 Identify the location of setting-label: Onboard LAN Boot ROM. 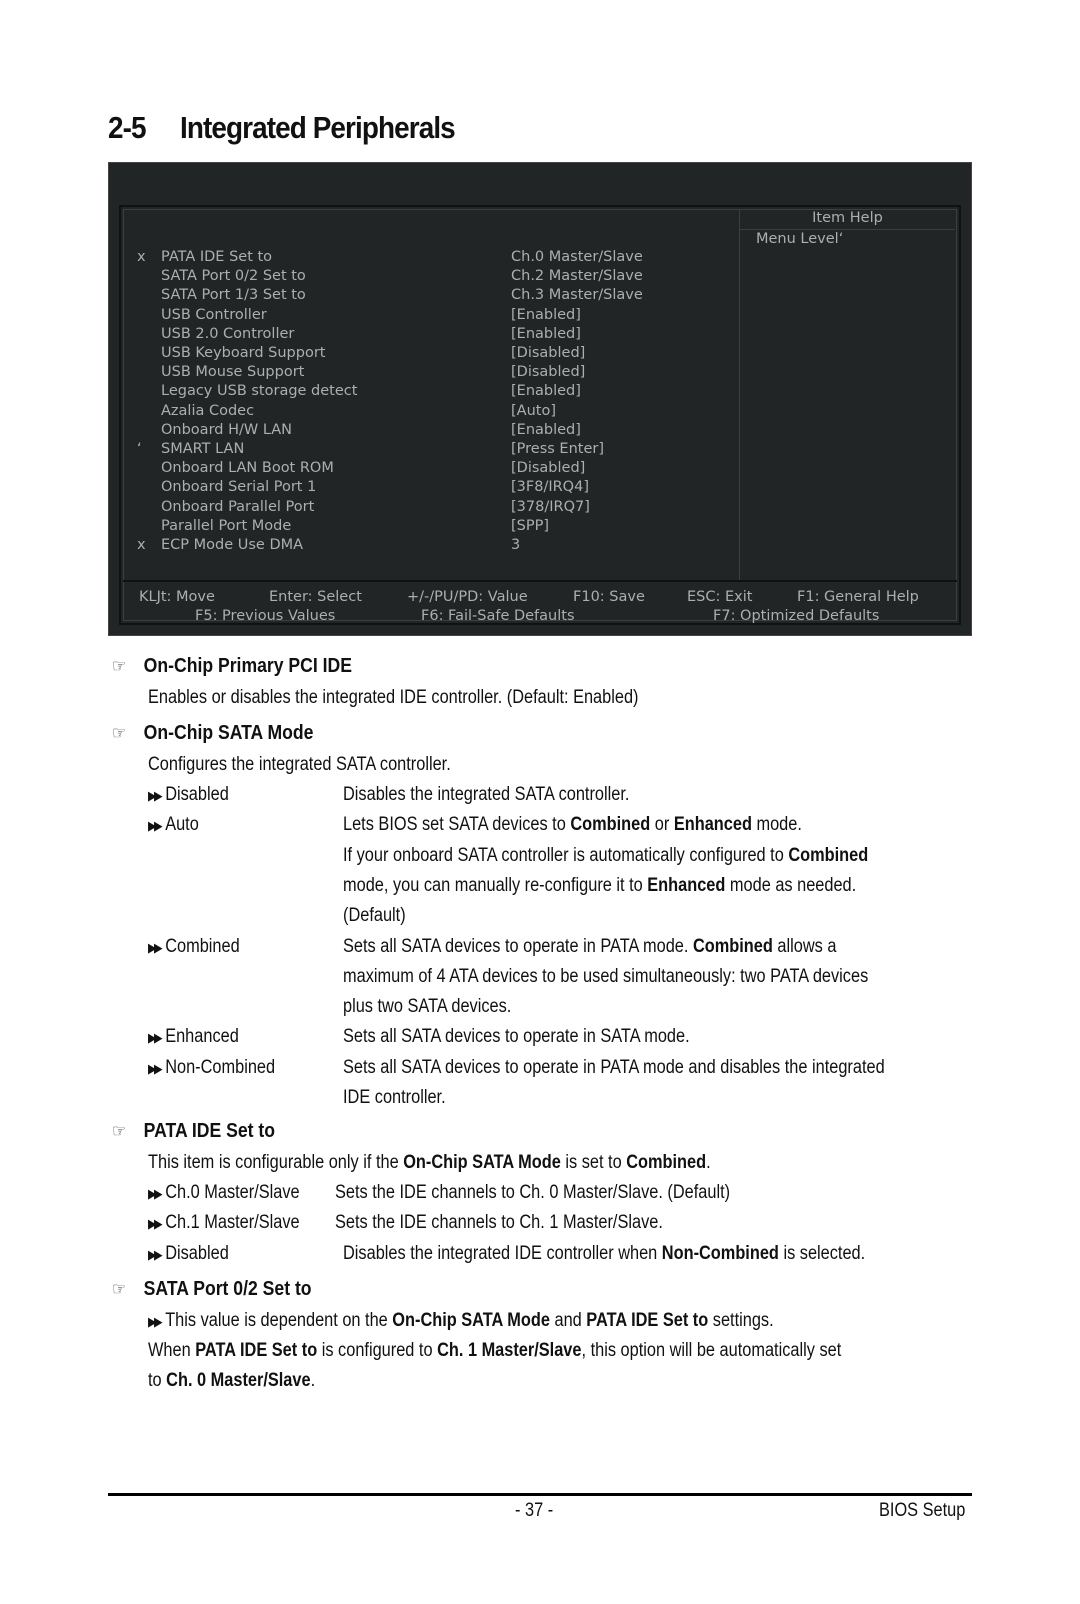
(247, 468).